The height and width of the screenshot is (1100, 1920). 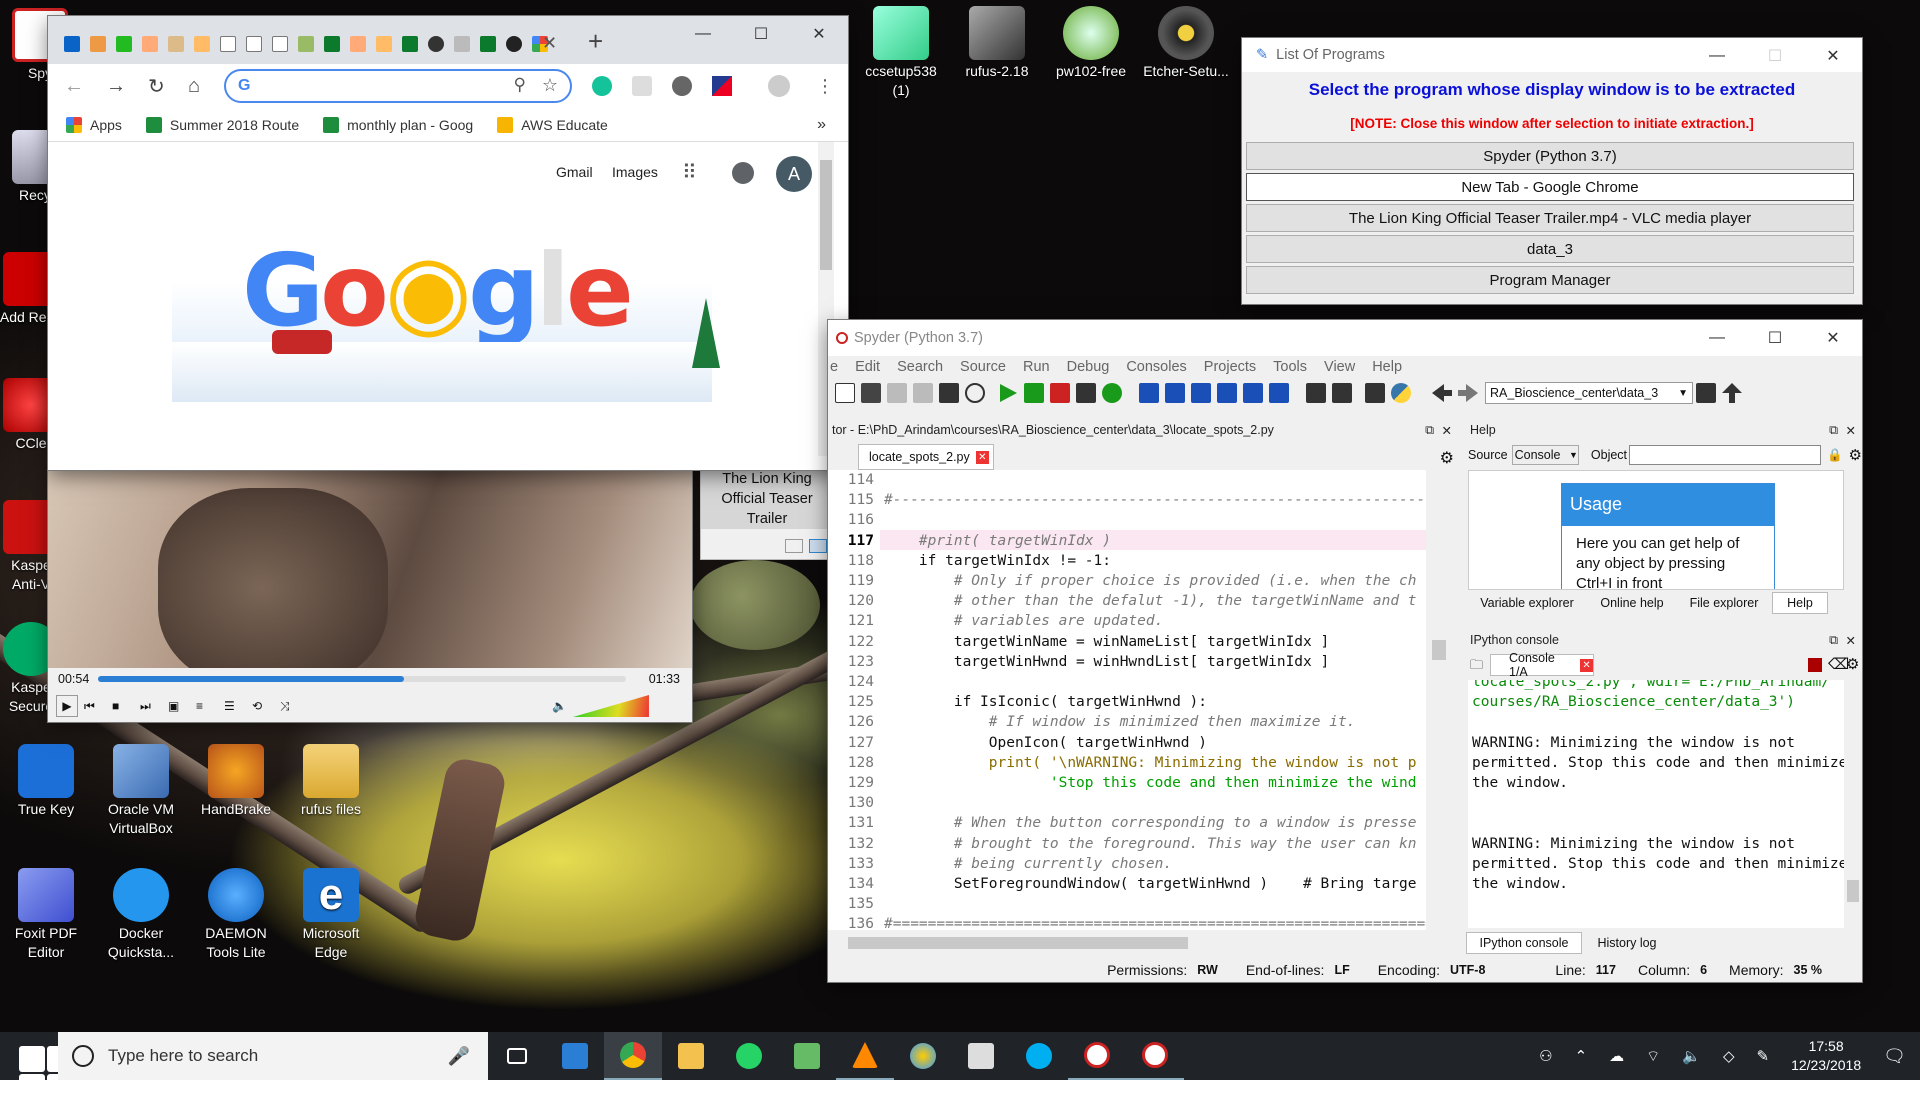 What do you see at coordinates (74, 86) in the screenshot?
I see `back-icon: ←` at bounding box center [74, 86].